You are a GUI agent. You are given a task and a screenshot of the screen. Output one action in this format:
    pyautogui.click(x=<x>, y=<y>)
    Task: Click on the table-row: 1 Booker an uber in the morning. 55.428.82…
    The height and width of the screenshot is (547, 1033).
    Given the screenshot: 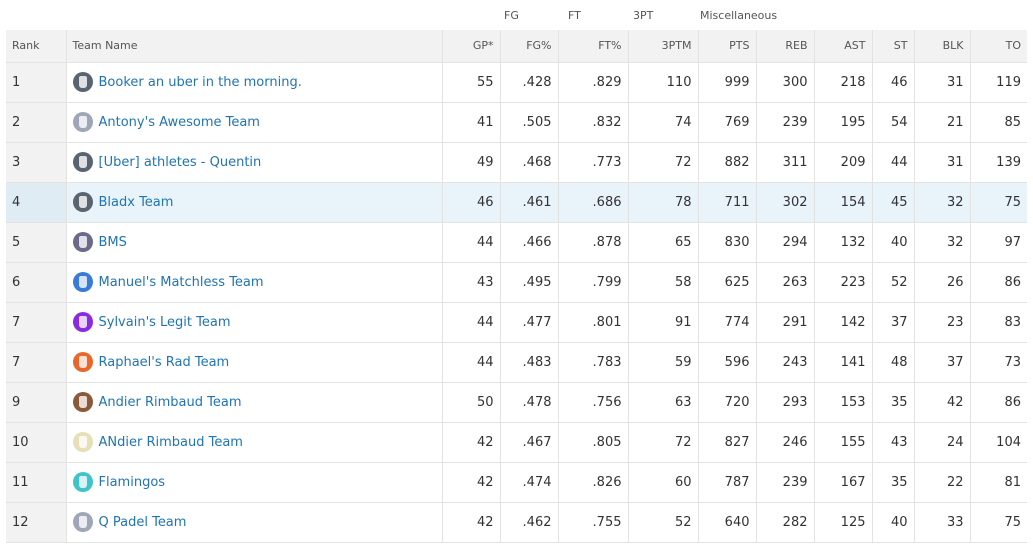 What is the action you would take?
    pyautogui.click(x=516, y=82)
    